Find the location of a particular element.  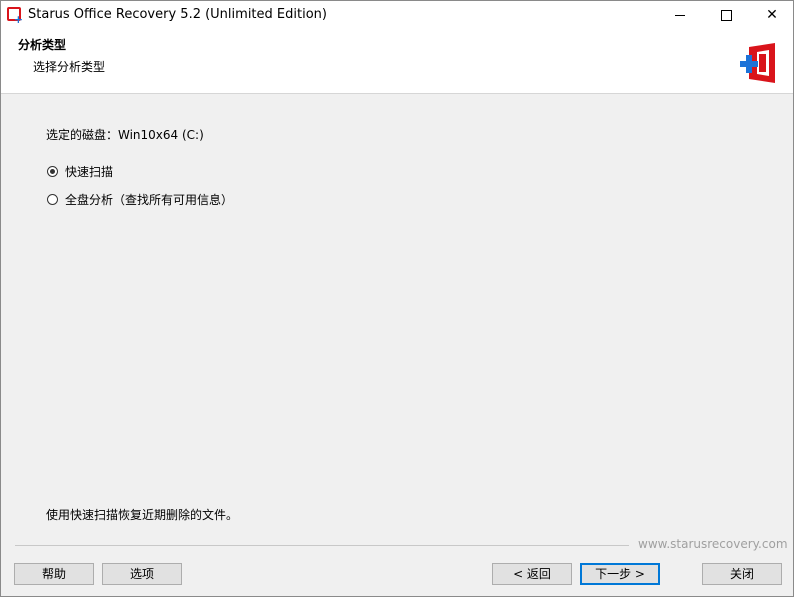

maximize-button is located at coordinates (726, 15).